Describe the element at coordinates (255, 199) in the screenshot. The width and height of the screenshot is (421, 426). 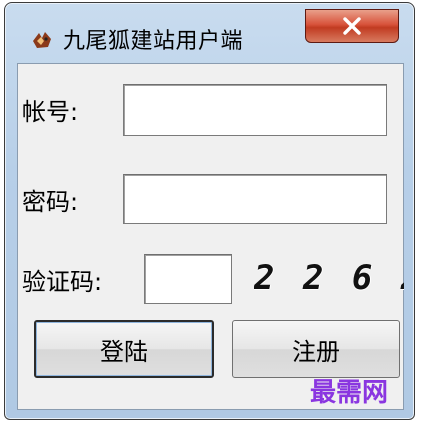
I see `password-input` at that location.